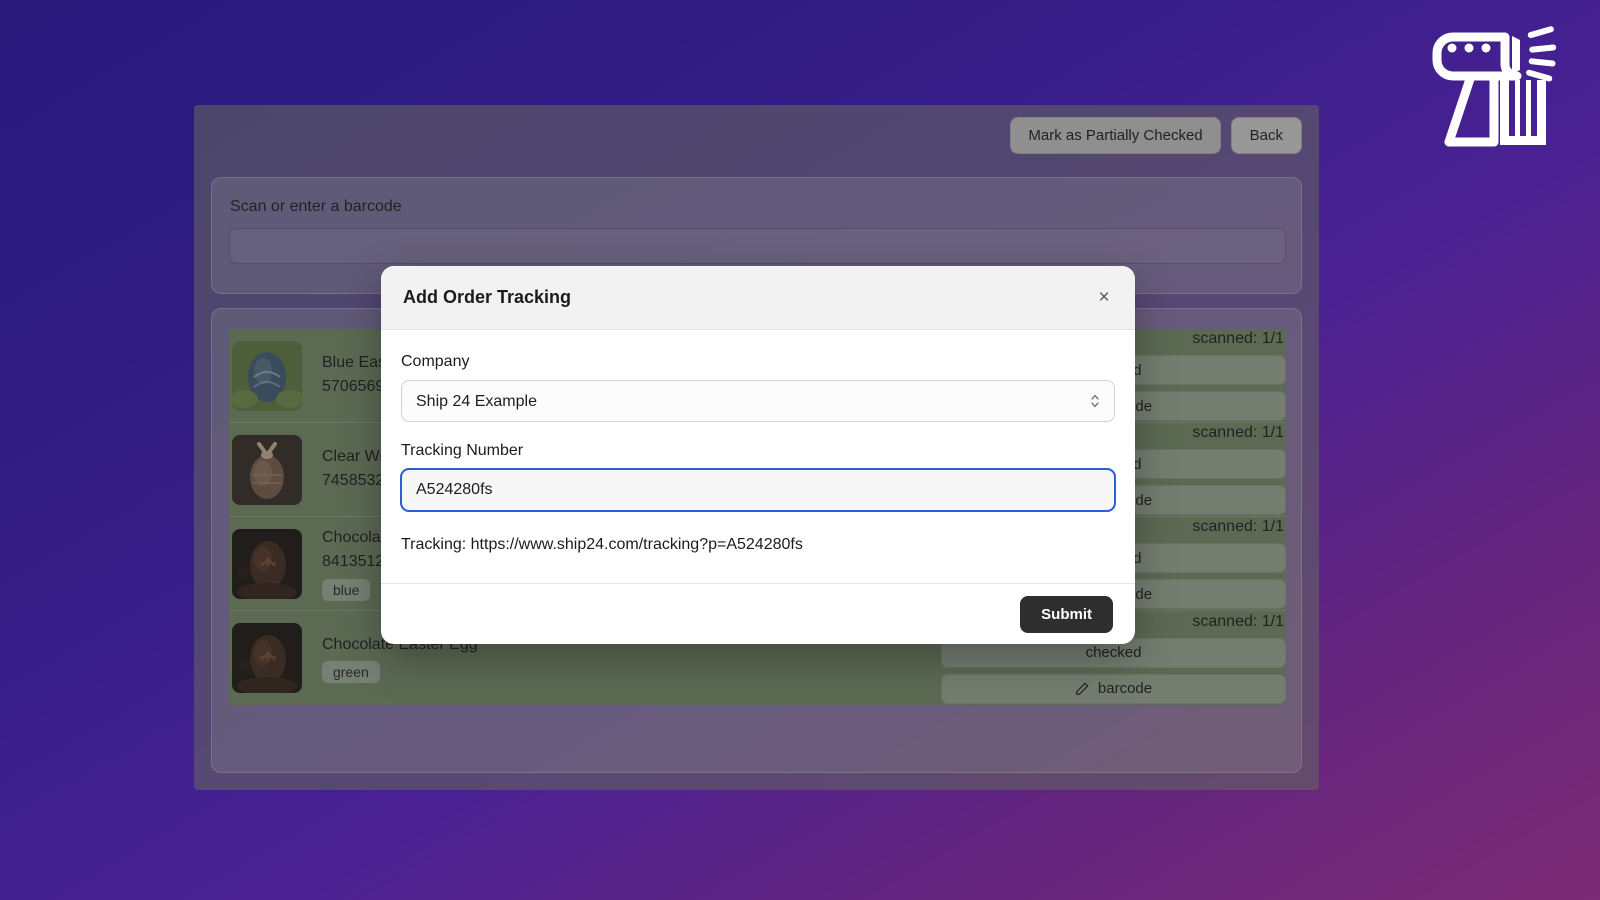  I want to click on company-field-label: Company, so click(435, 361).